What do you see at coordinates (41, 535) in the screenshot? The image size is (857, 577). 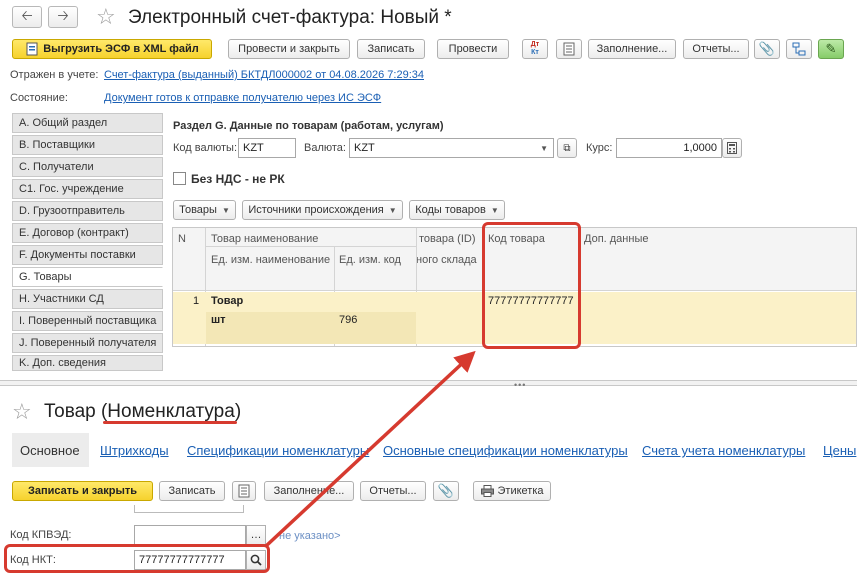 I see `kpved-label: Код КПВЭД:` at bounding box center [41, 535].